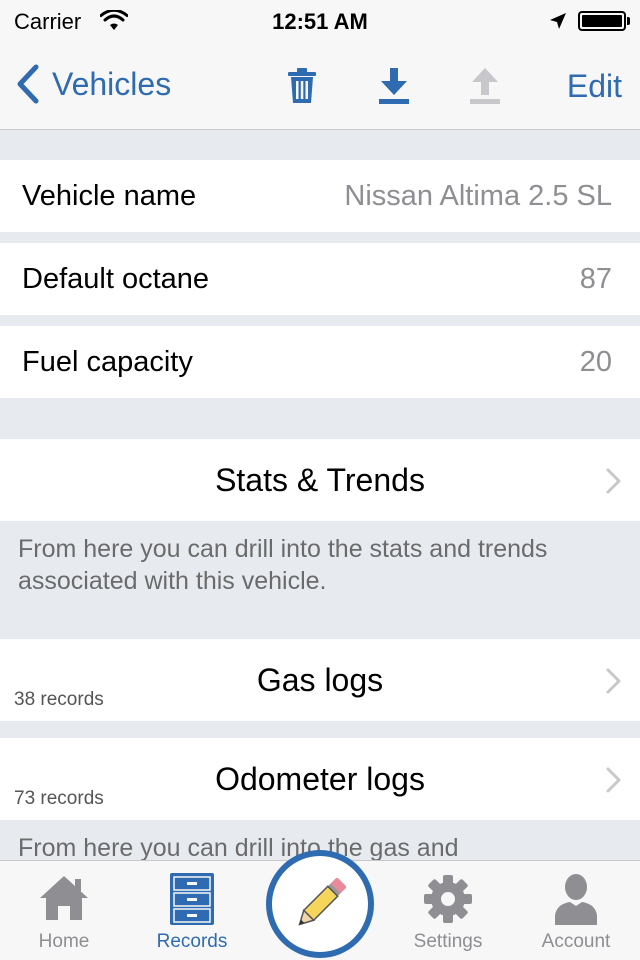  I want to click on location-arrow-icon, so click(558, 23).